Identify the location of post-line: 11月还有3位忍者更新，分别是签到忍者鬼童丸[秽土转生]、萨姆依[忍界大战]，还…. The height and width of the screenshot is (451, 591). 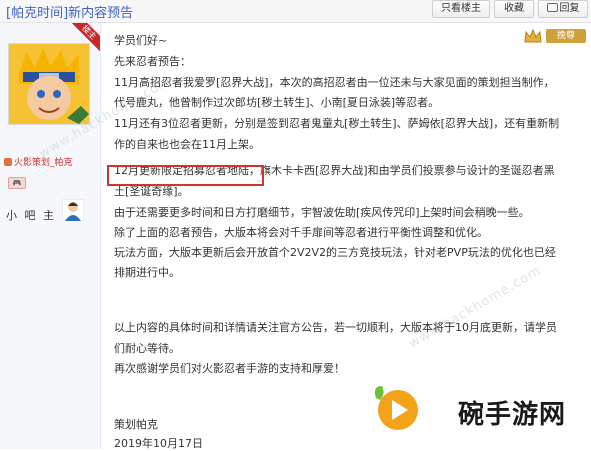
(337, 123).